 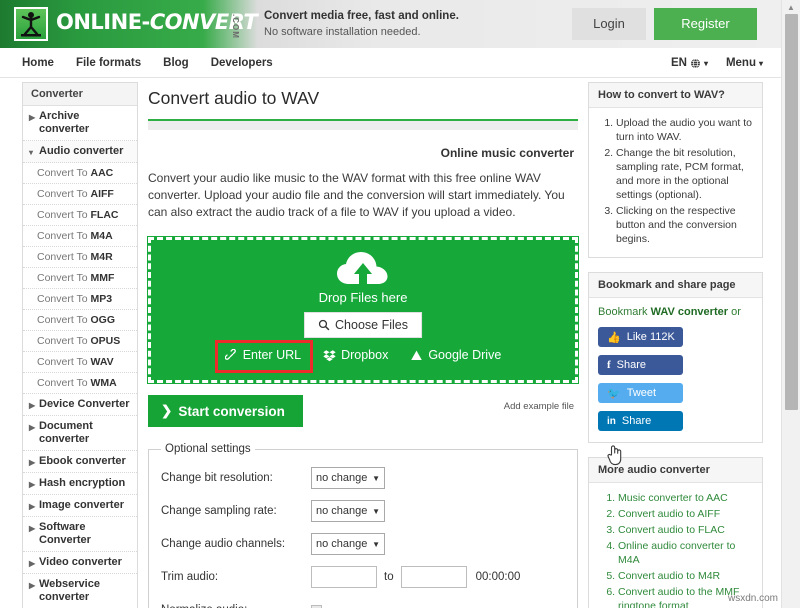 I want to click on audio-channels-select: no change ▼, so click(x=348, y=544).